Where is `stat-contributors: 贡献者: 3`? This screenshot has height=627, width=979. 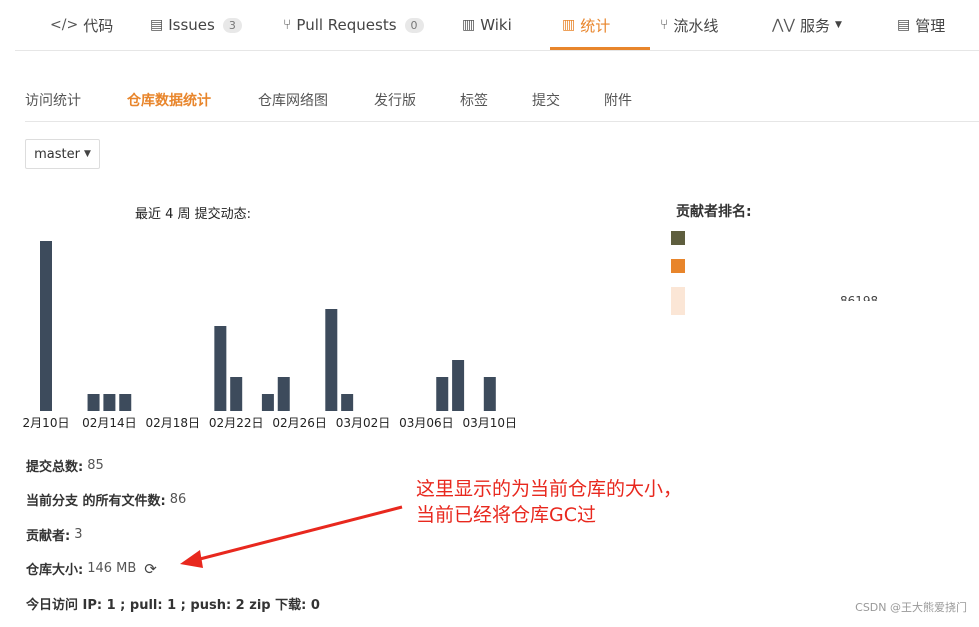
stat-contributors: 贡献者: 3 is located at coordinates (54, 534).